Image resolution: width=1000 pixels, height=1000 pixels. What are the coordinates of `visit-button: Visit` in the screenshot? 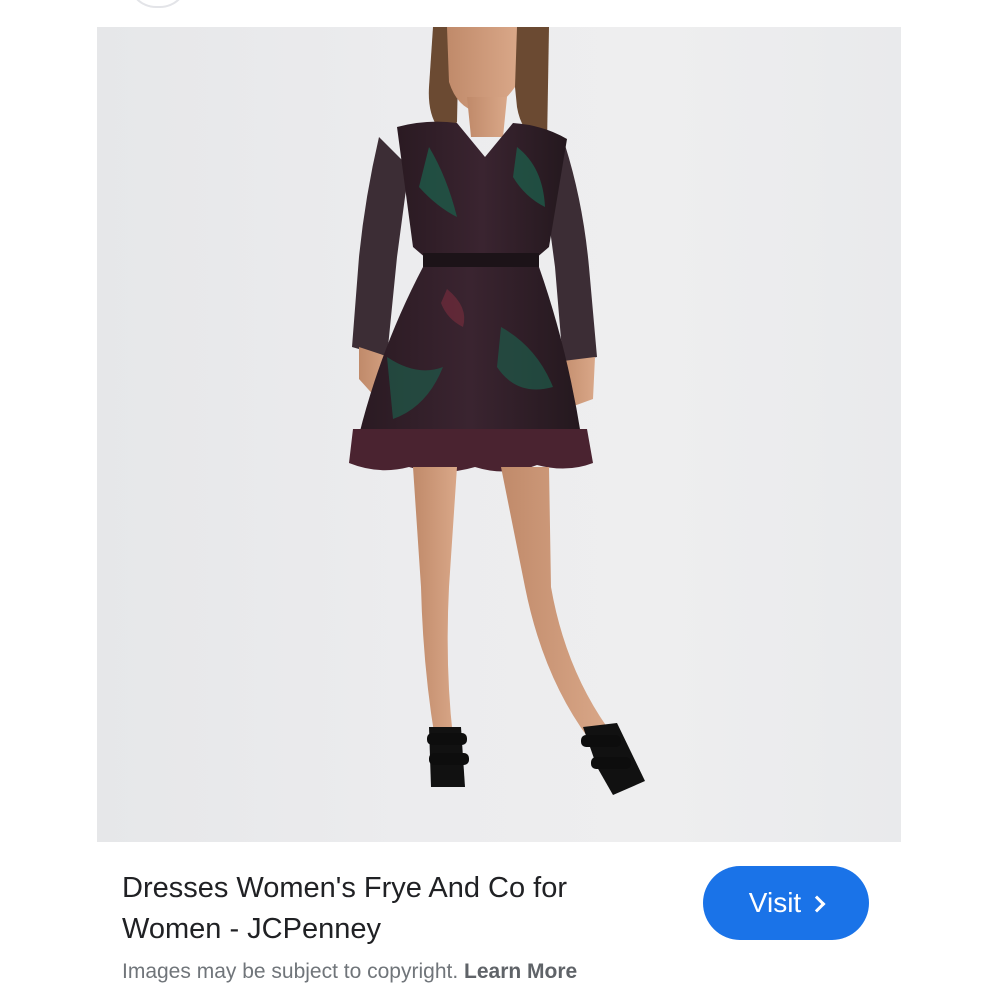 It's located at (786, 903).